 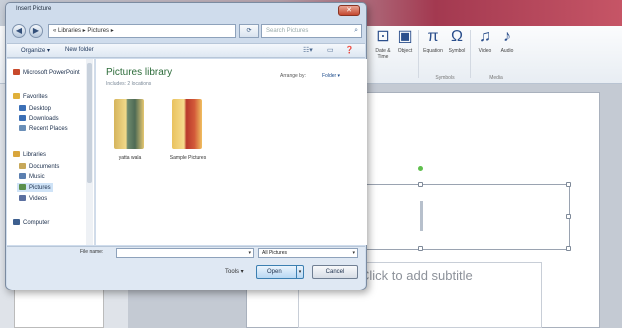 What do you see at coordinates (16, 154) in the screenshot?
I see `libraries-icon` at bounding box center [16, 154].